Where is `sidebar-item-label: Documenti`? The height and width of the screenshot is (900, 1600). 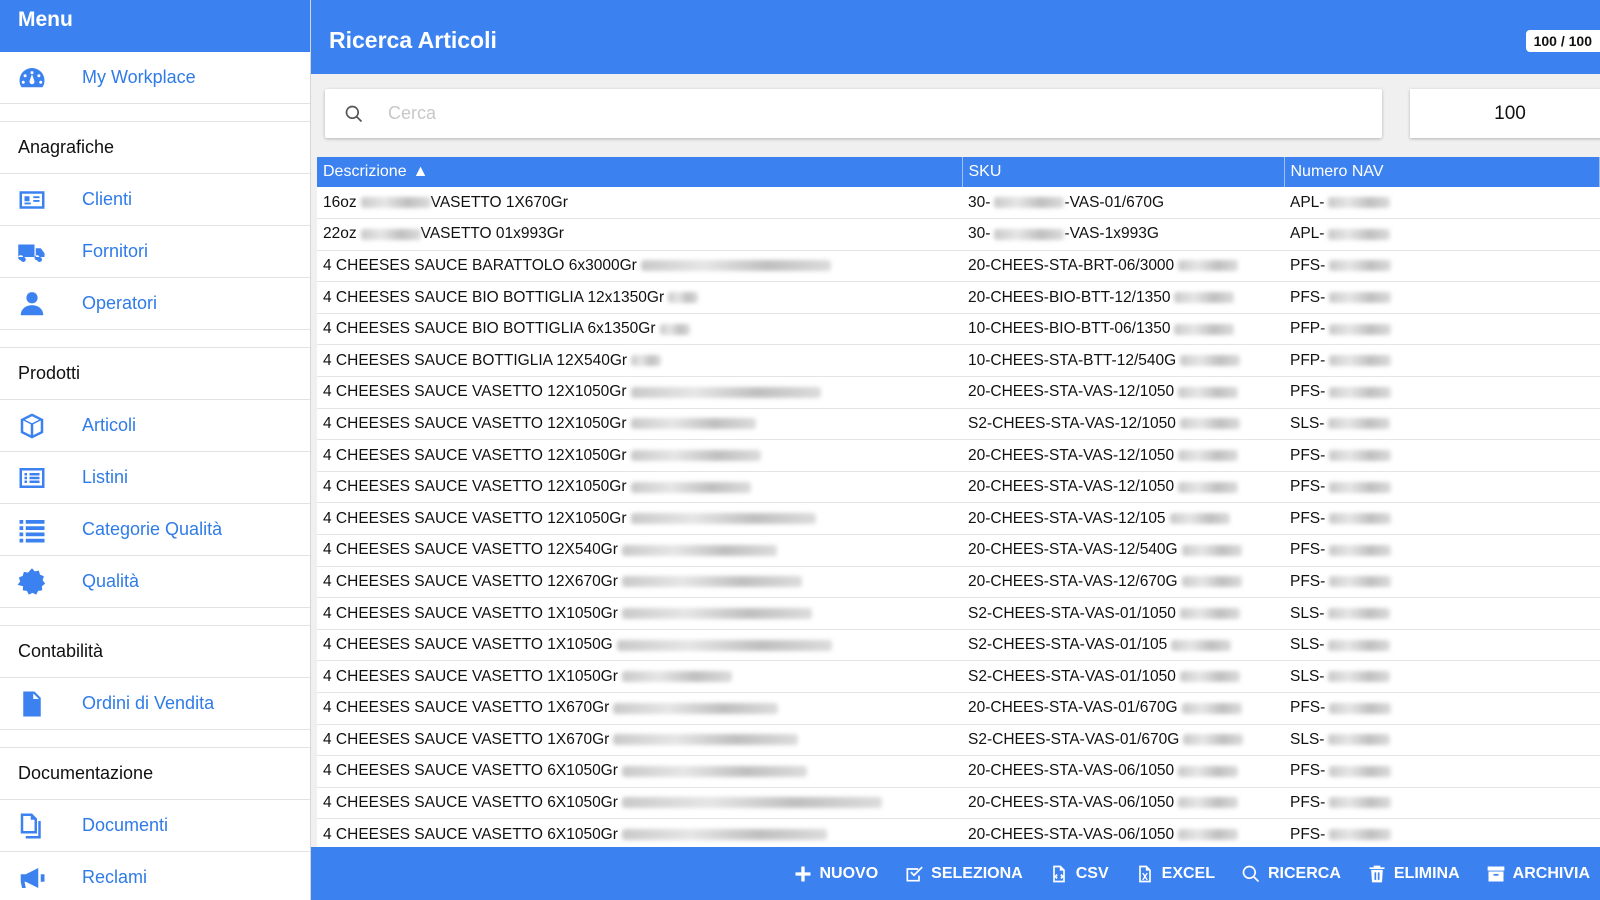 sidebar-item-label: Documenti is located at coordinates (125, 825).